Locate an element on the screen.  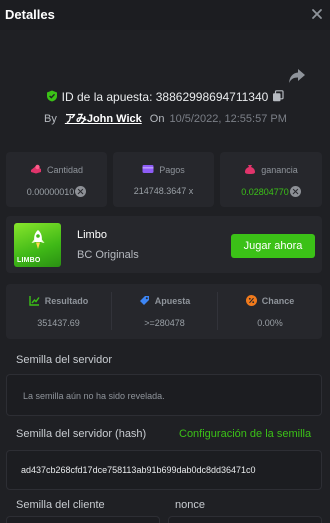
chart-icon is located at coordinates (34, 300).